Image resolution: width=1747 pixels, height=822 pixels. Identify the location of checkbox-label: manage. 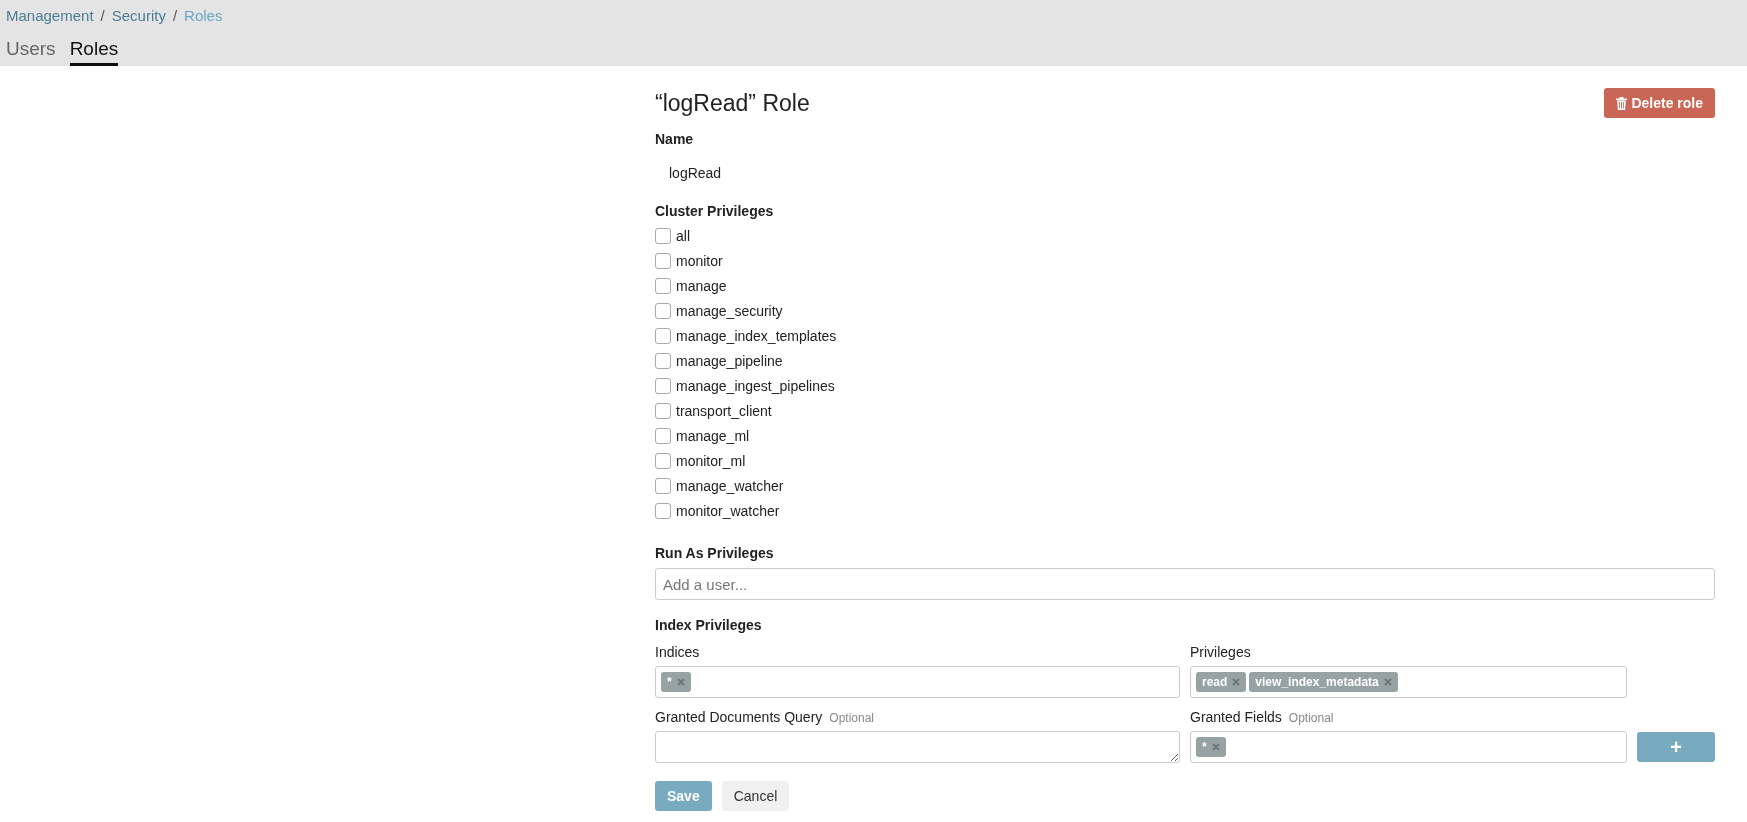
(701, 285).